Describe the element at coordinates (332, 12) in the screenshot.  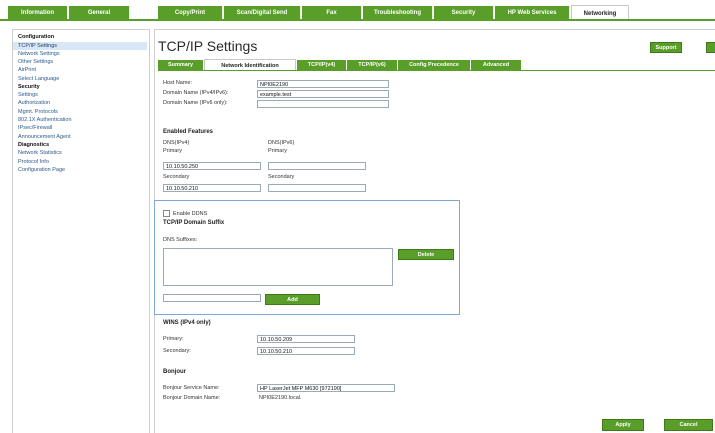
I see `tab-fax: Fax` at that location.